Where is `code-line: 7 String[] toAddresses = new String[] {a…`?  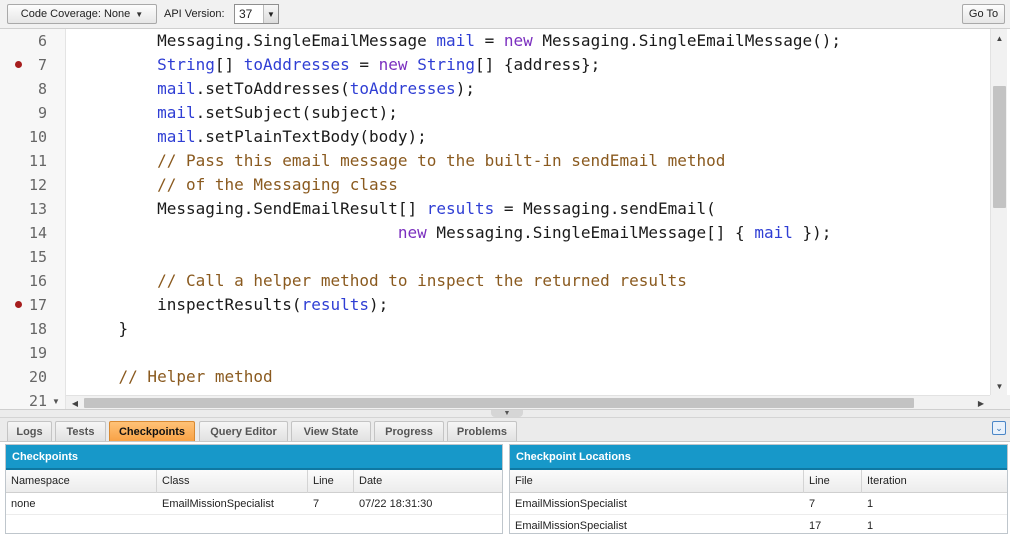
code-line: 7 String[] toAddresses = new String[] {a… is located at coordinates (495, 65).